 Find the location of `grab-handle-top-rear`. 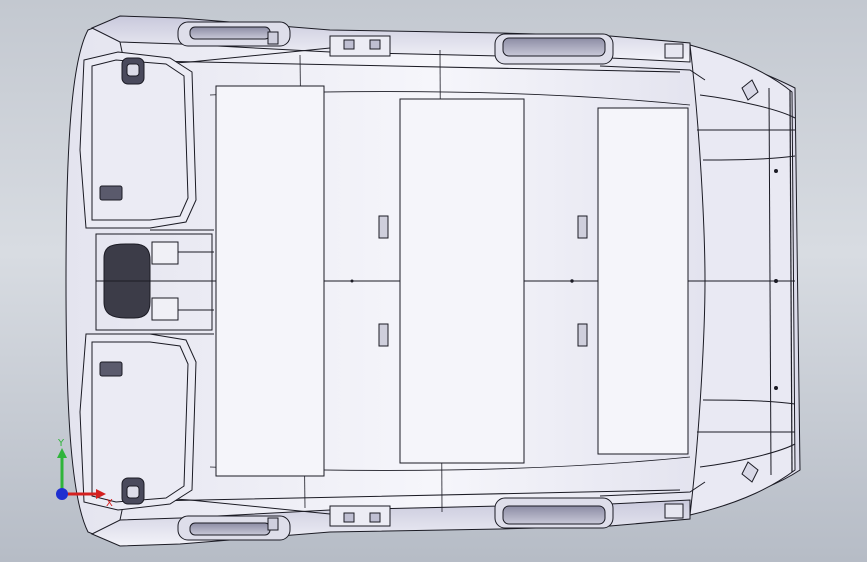

grab-handle-top-rear is located at coordinates (554, 49).